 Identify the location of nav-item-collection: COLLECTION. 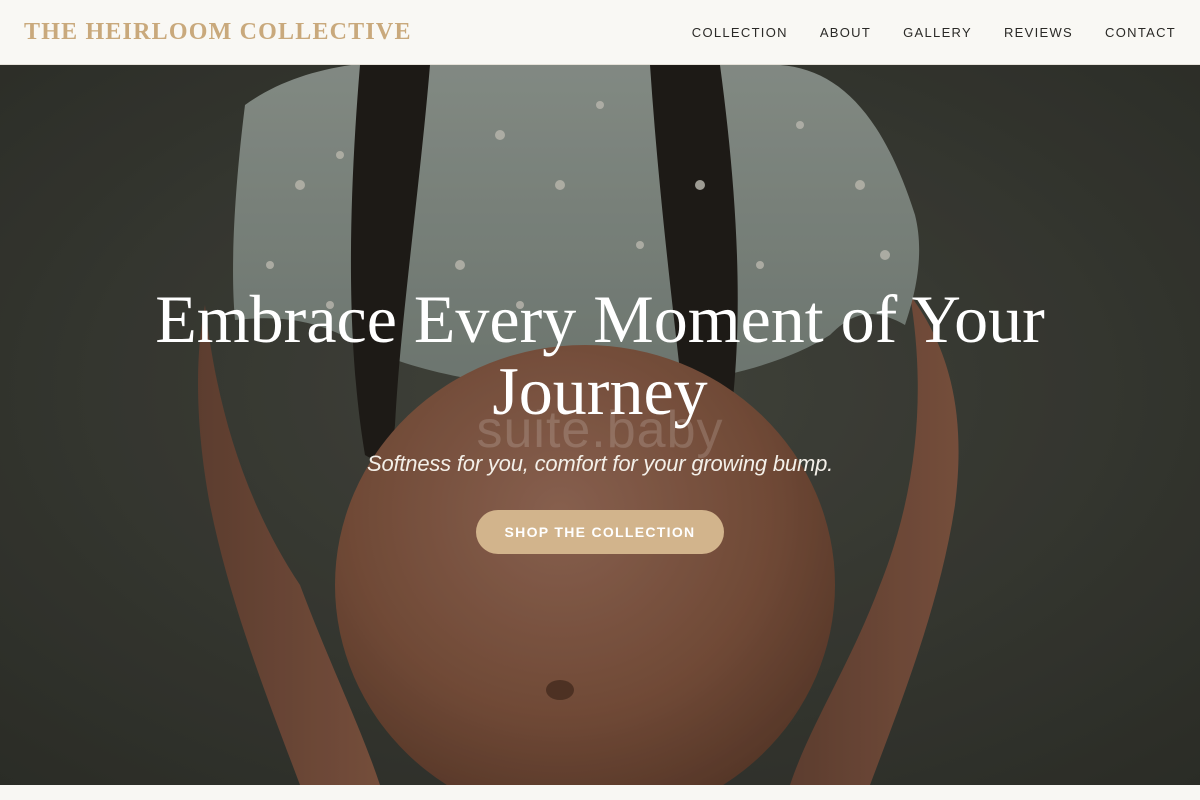
(740, 32).